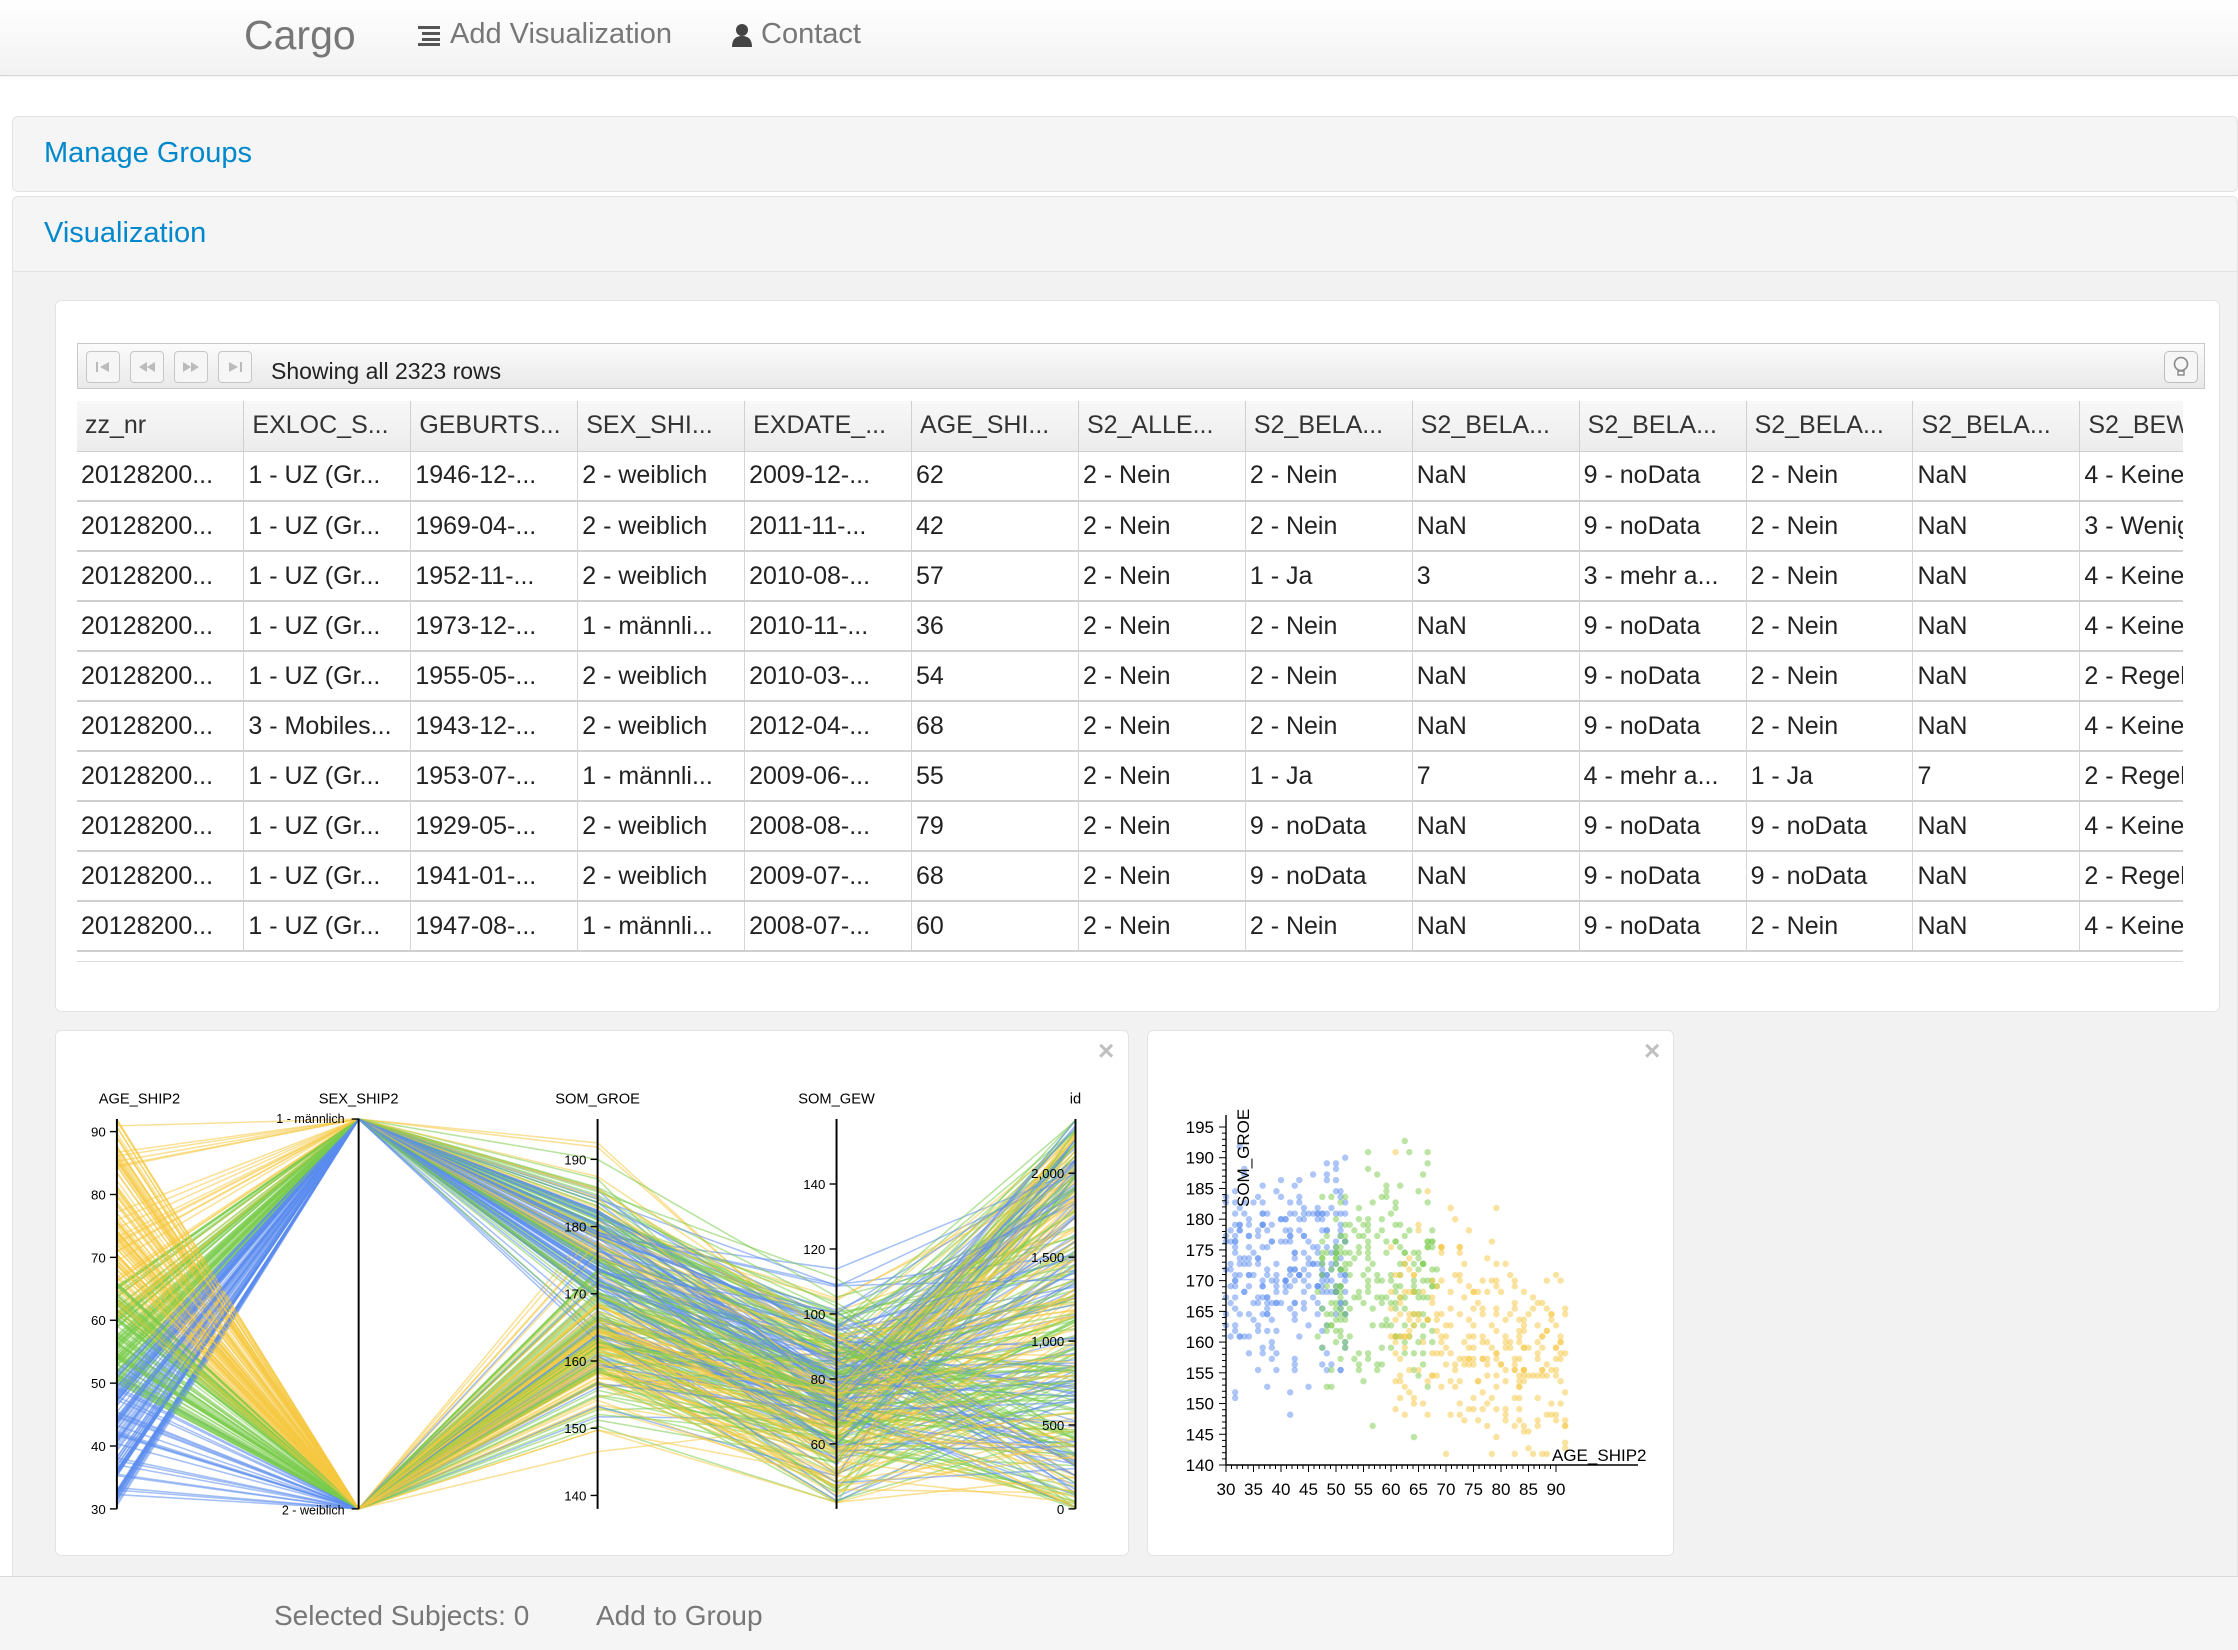 The image size is (2238, 1650). I want to click on visualization-link: Visualization, so click(125, 233).